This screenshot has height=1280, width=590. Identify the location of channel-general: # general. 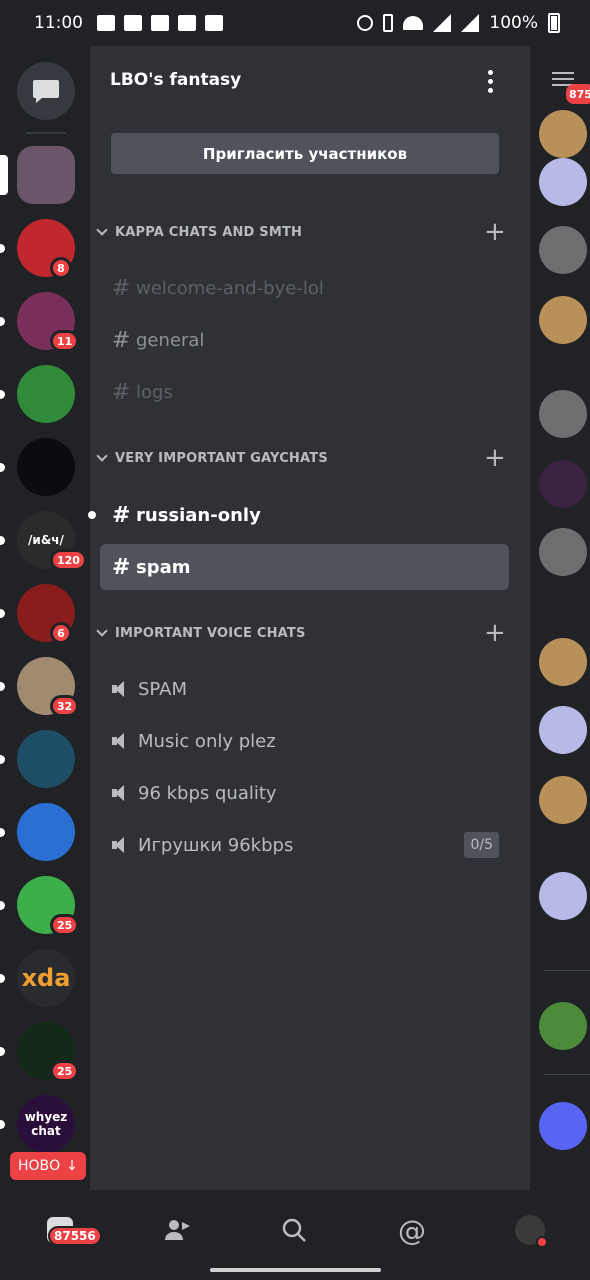
(304, 340).